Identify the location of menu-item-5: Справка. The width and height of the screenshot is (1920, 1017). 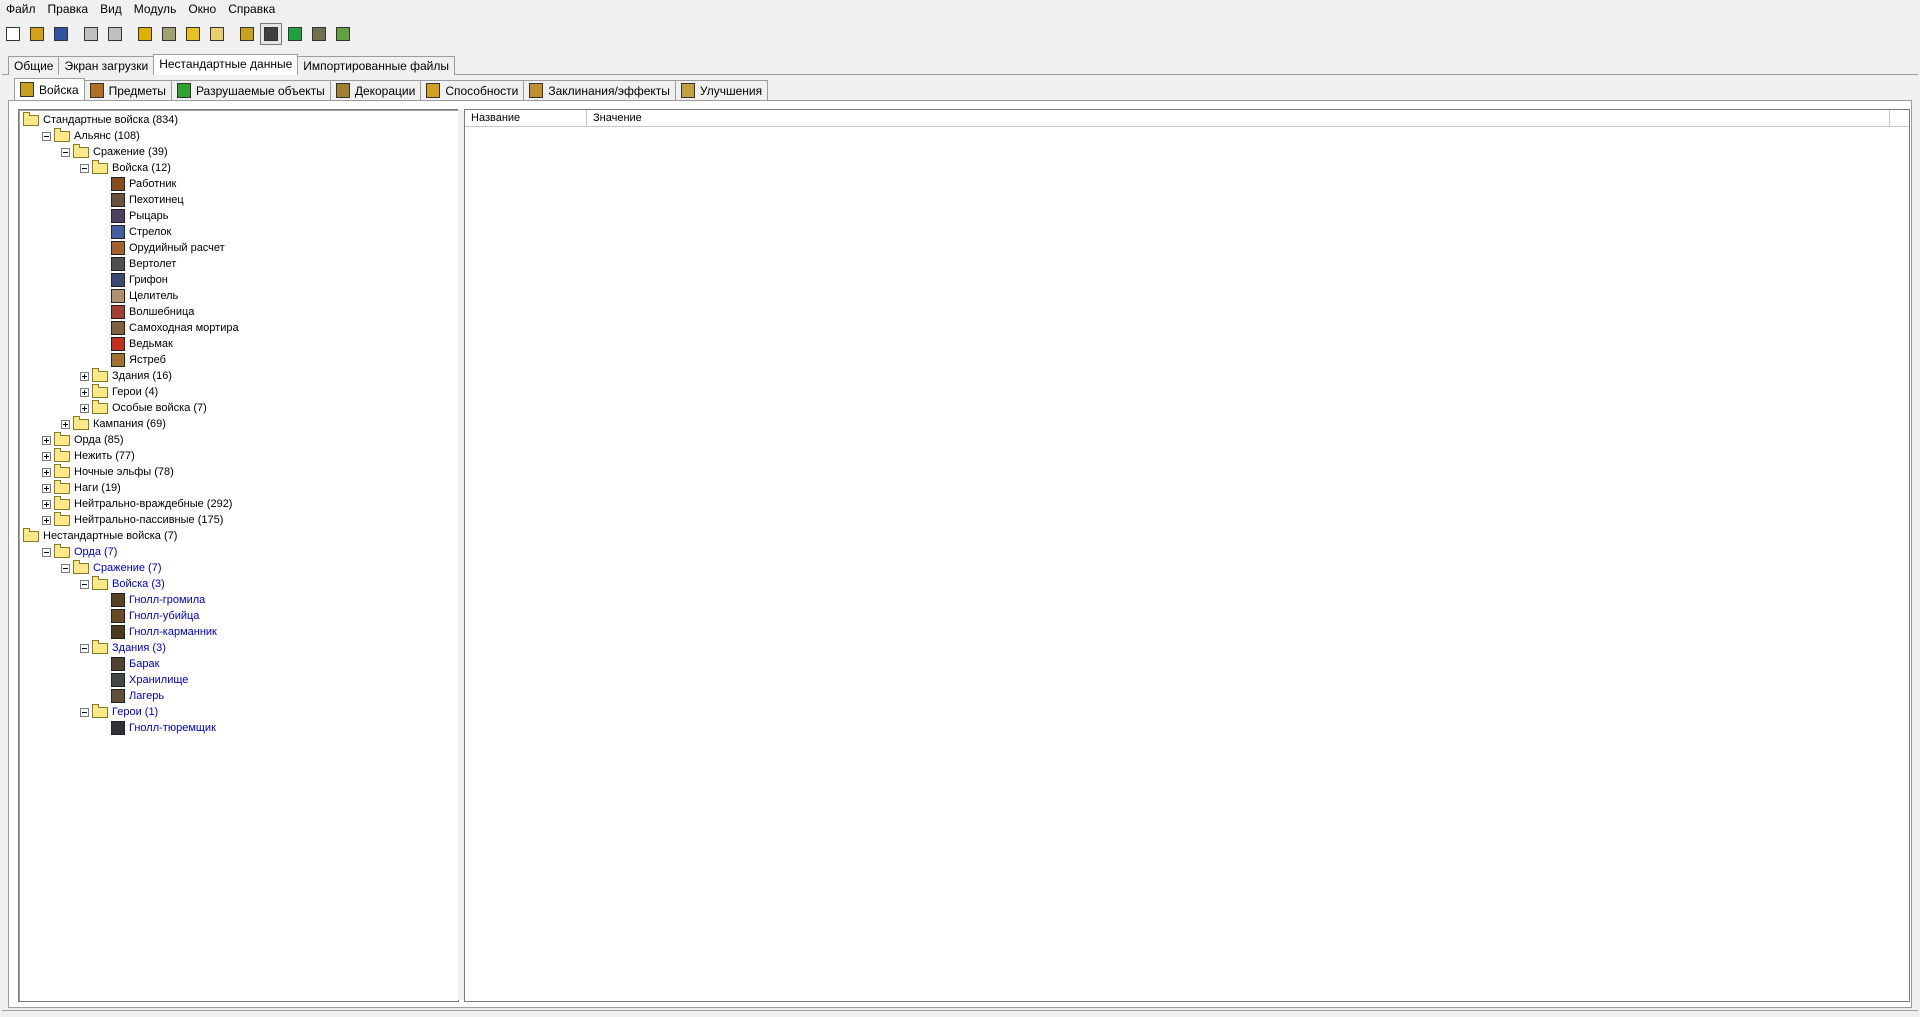
(251, 9).